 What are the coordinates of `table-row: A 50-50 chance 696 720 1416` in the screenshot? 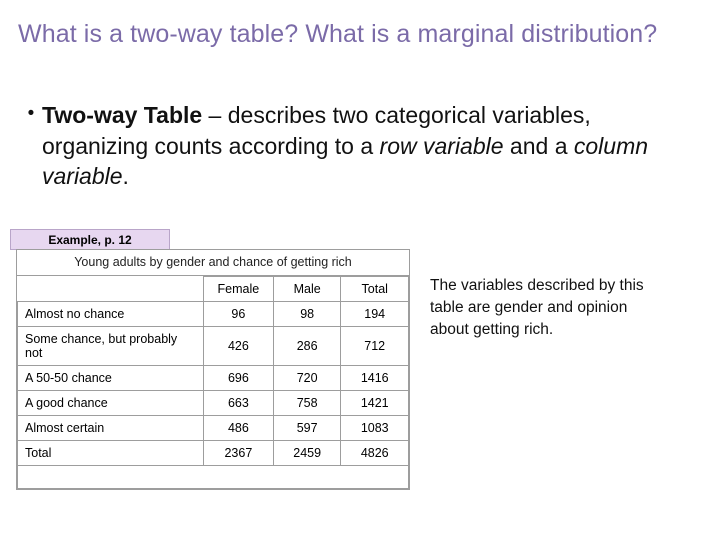 It's located at (213, 378).